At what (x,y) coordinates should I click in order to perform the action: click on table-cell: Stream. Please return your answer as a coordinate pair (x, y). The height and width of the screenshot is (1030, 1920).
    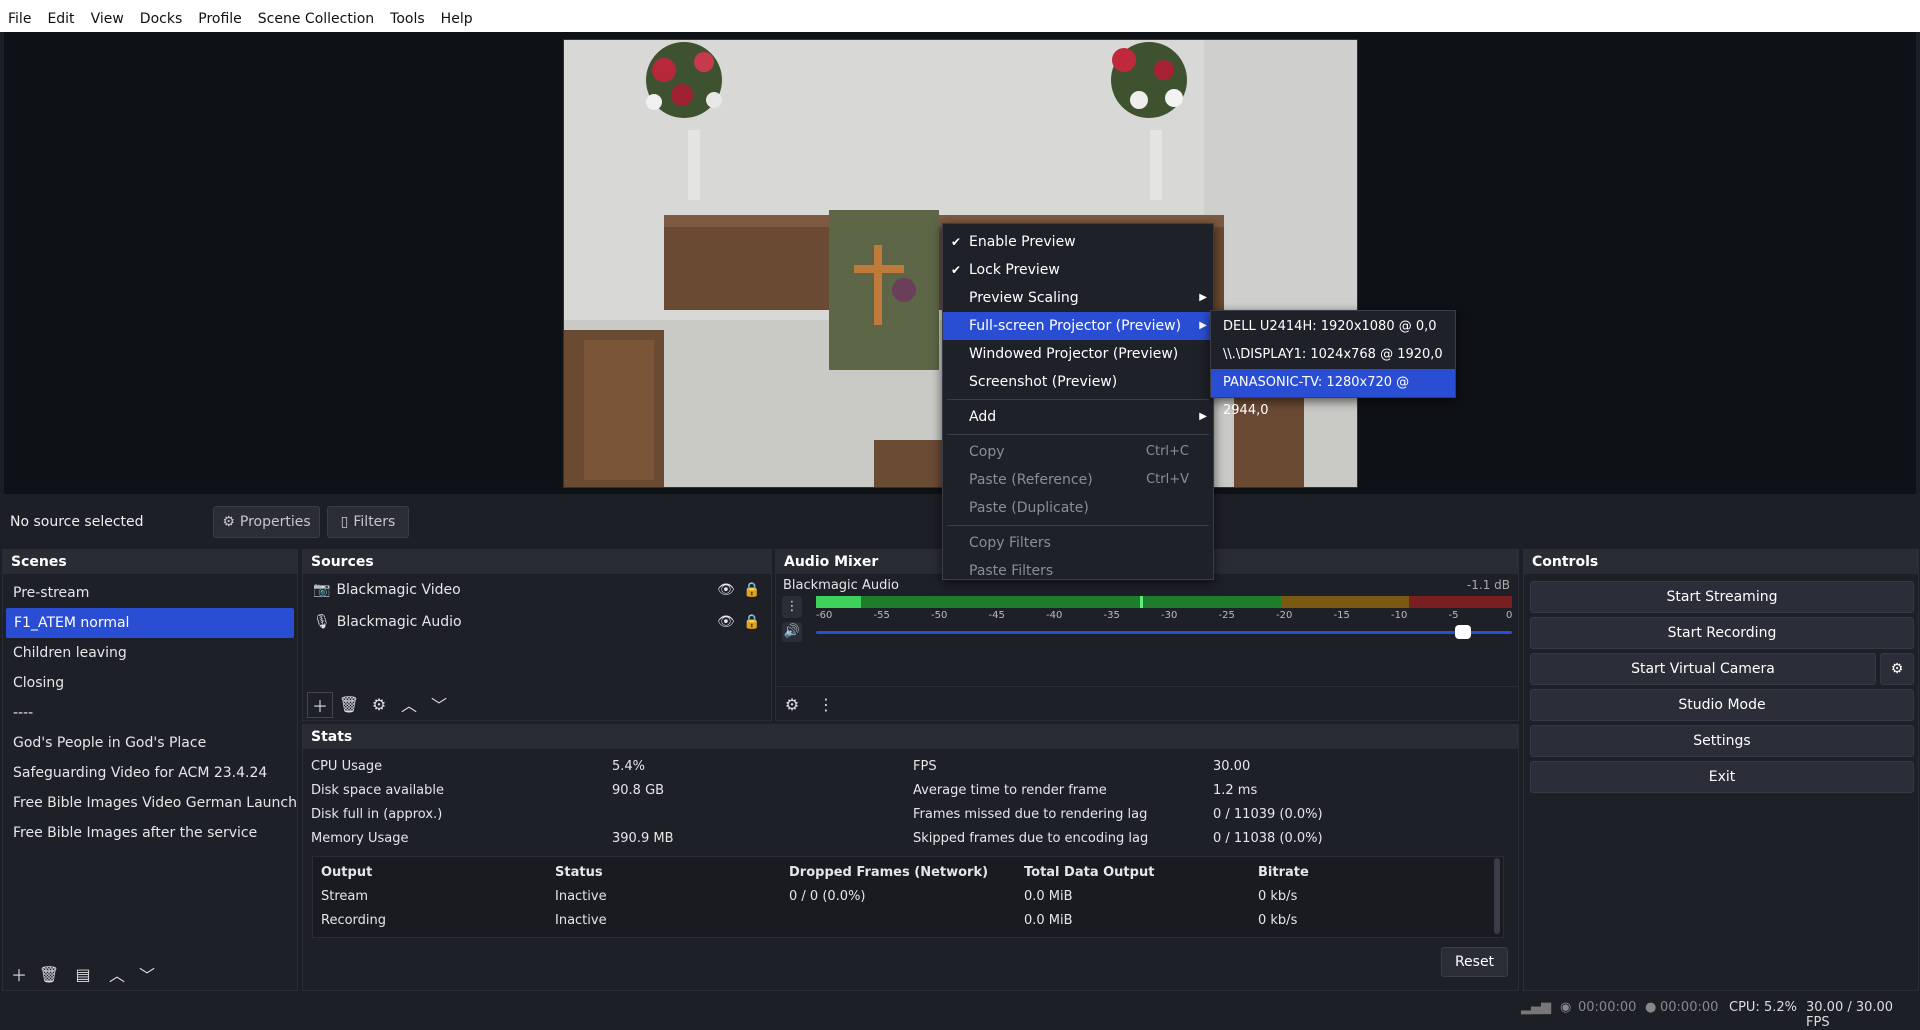
    Looking at the image, I should click on (345, 896).